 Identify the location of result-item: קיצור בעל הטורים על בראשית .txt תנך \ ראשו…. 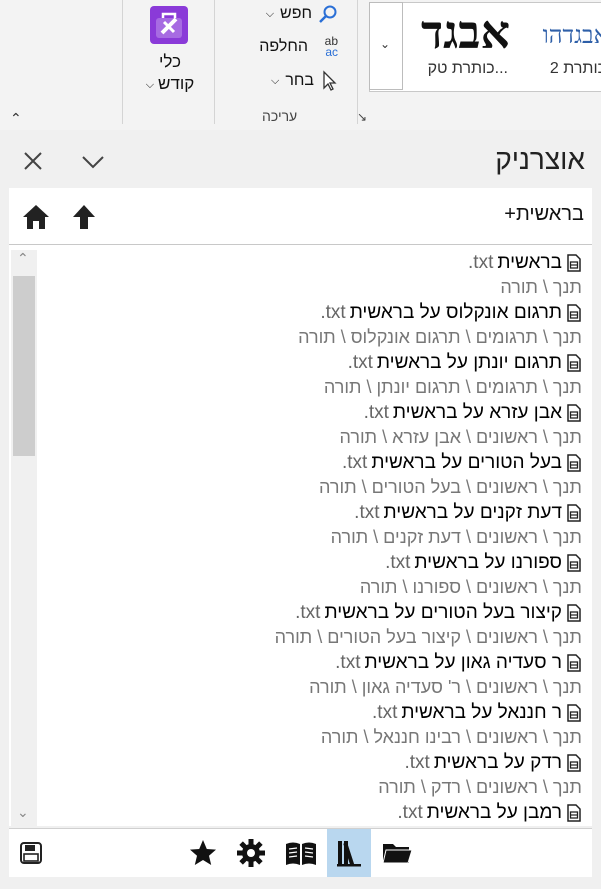
(312, 625).